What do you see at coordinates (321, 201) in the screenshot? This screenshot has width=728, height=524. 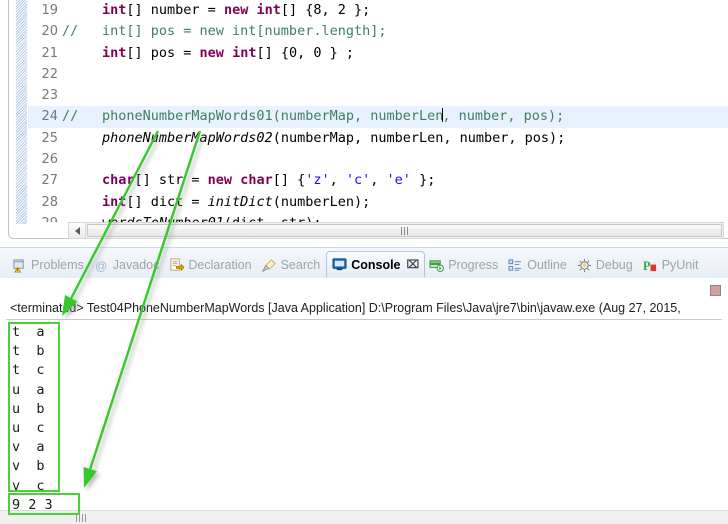 I see `code-token: (numberLen);` at bounding box center [321, 201].